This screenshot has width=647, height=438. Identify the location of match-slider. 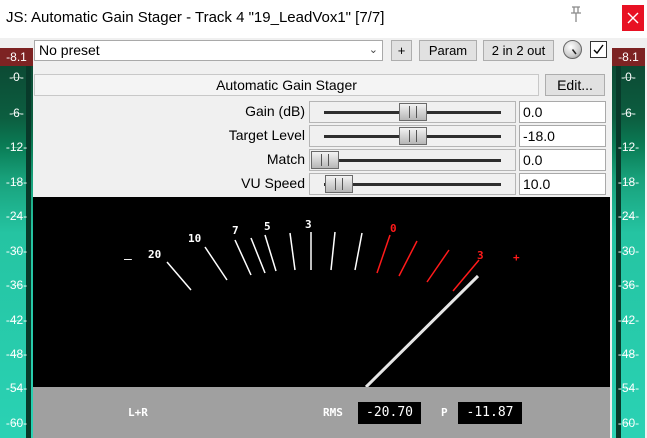
(412, 160).